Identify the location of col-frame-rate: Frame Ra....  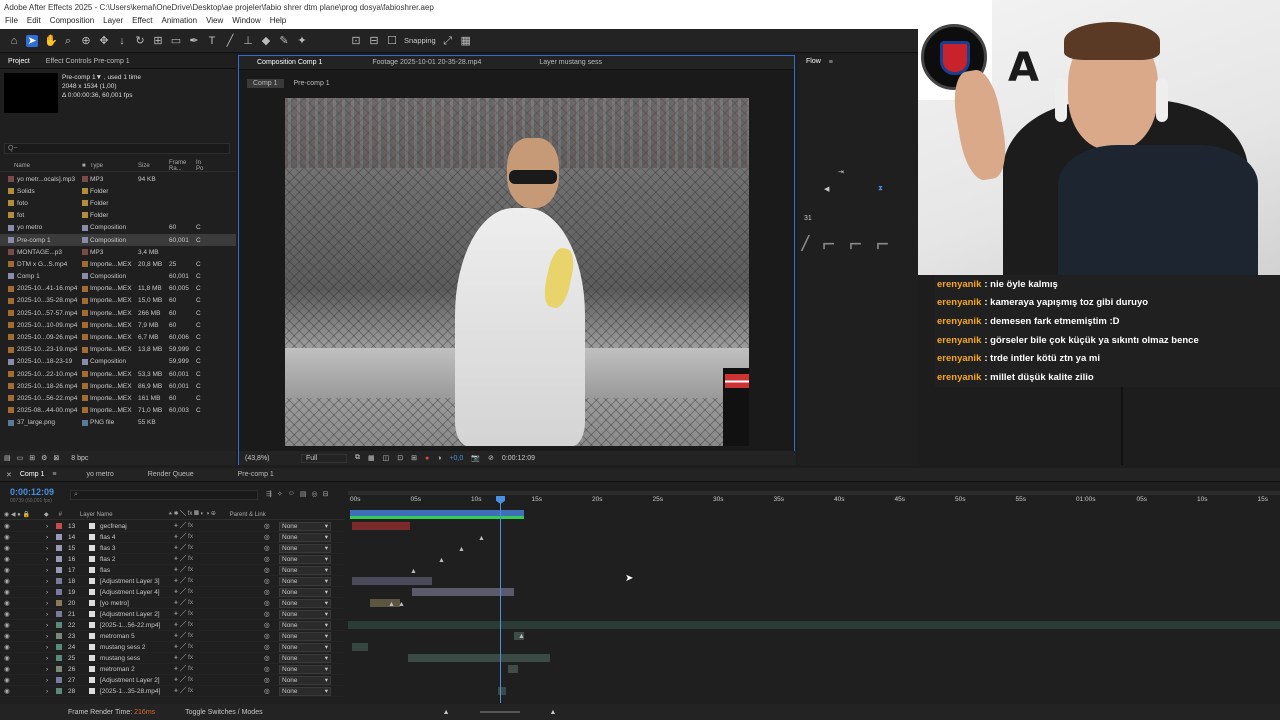
(182, 166).